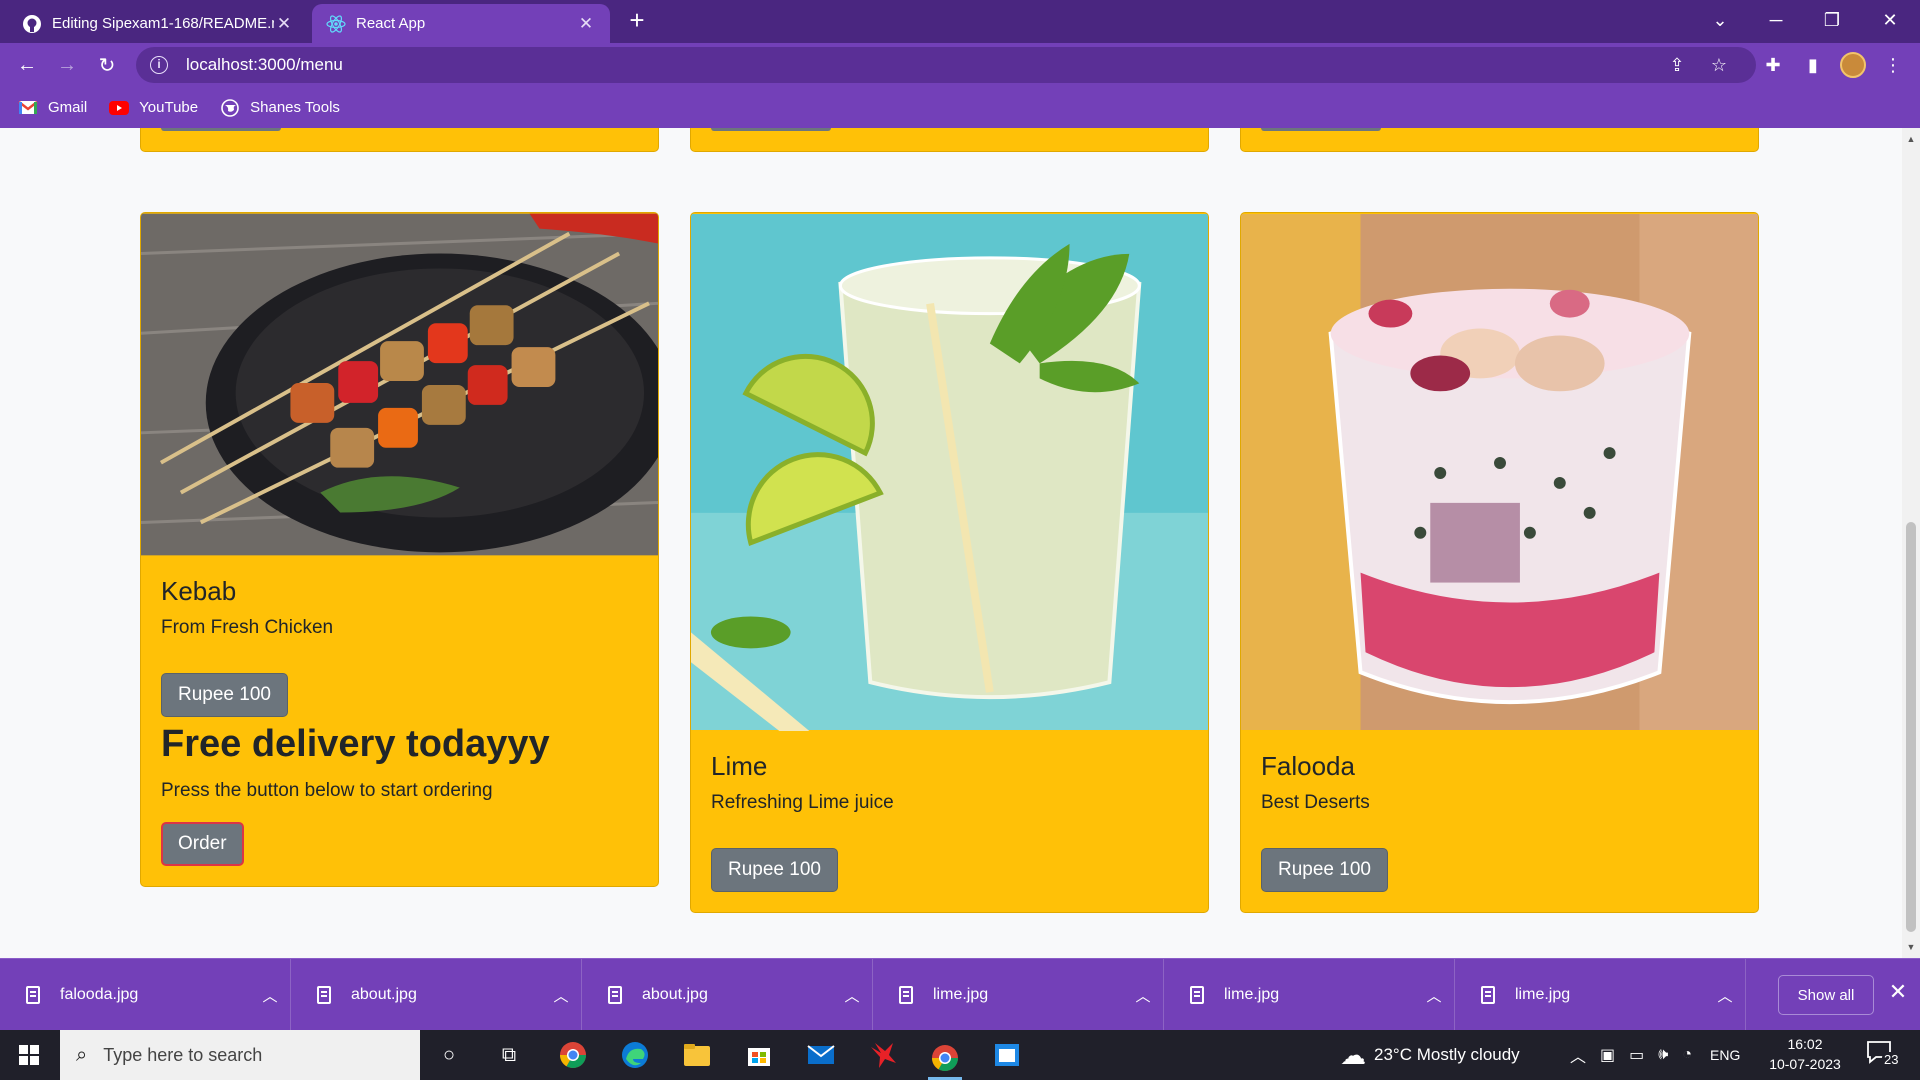 The image size is (1920, 1080). I want to click on show-all-downloads-button: Show all, so click(1826, 995).